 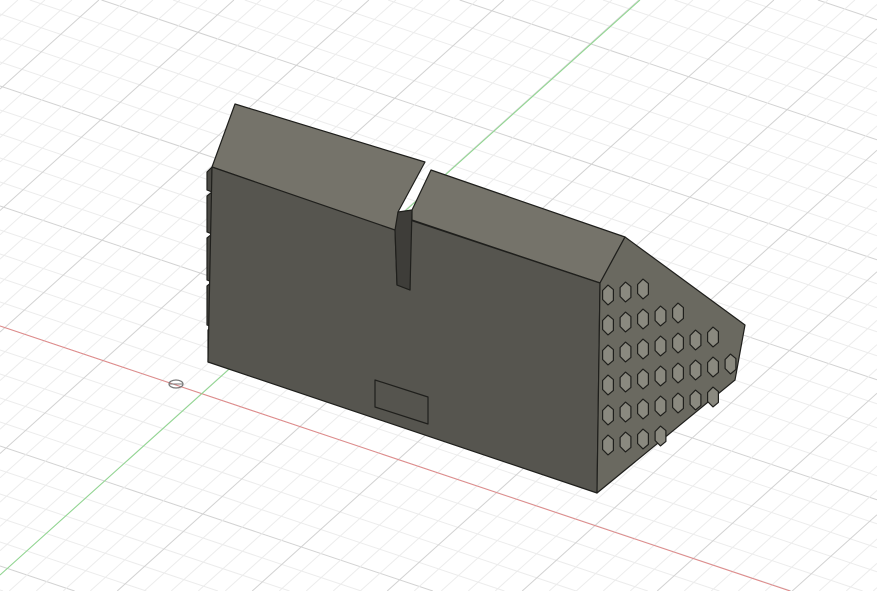 I want to click on slot, so click(x=403, y=250).